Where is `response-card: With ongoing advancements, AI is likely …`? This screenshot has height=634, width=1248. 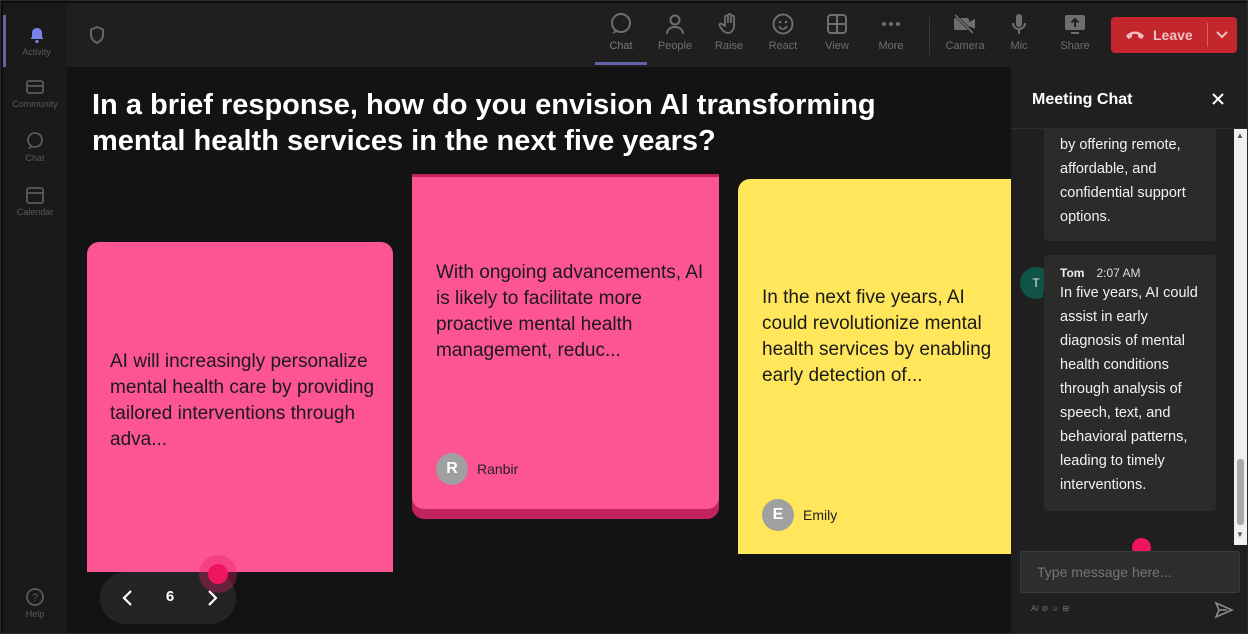 response-card: With ongoing advancements, AI is likely … is located at coordinates (565, 343).